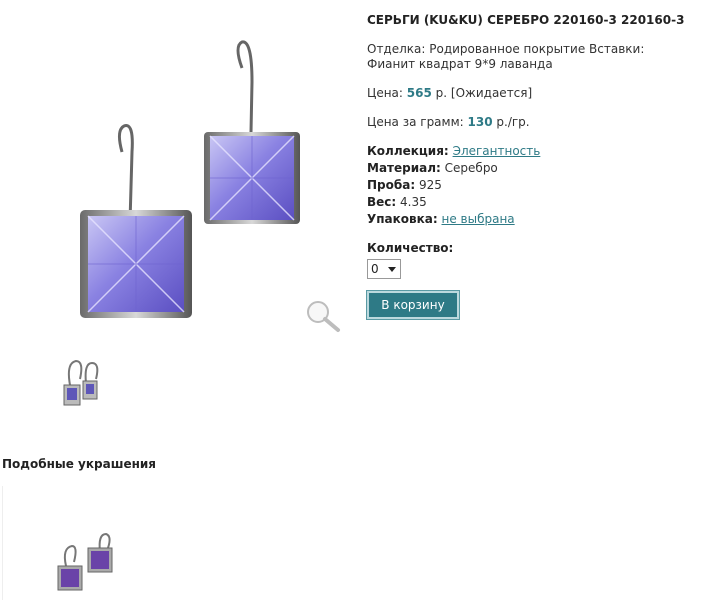 The width and height of the screenshot is (701, 600). I want to click on property-collection: Коллекция: Элегантность, so click(527, 151).